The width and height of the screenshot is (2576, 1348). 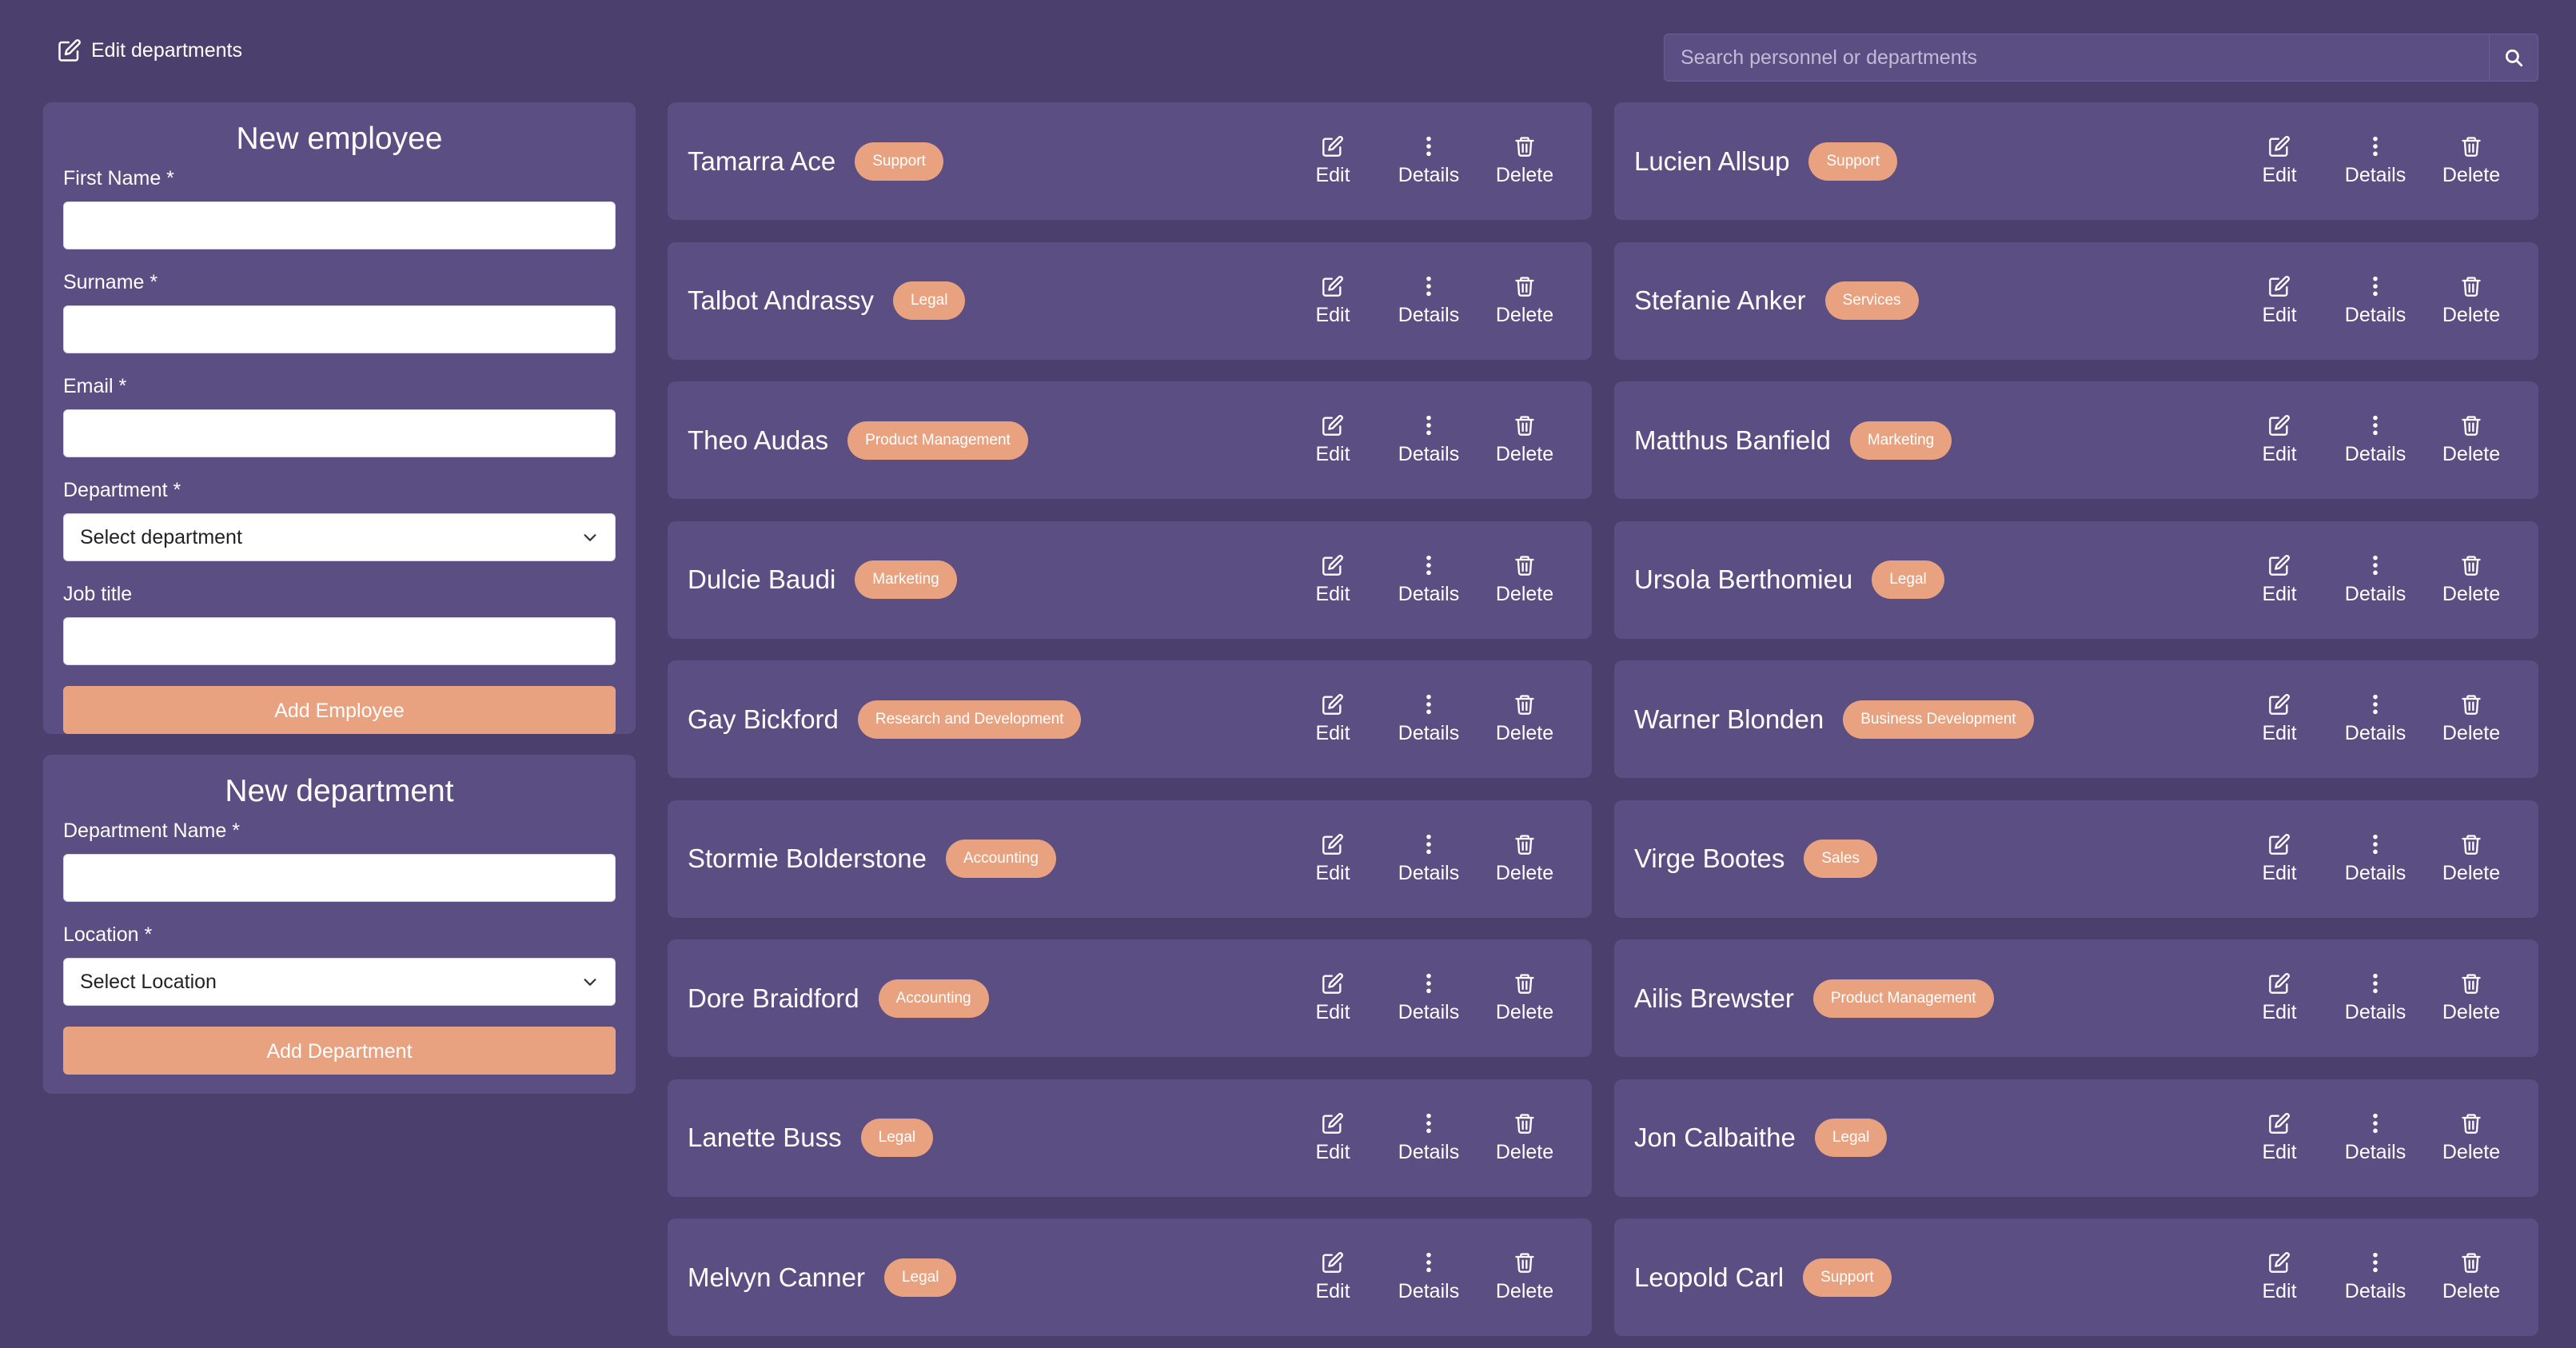 I want to click on department-name-label: Department Name *, so click(x=151, y=831).